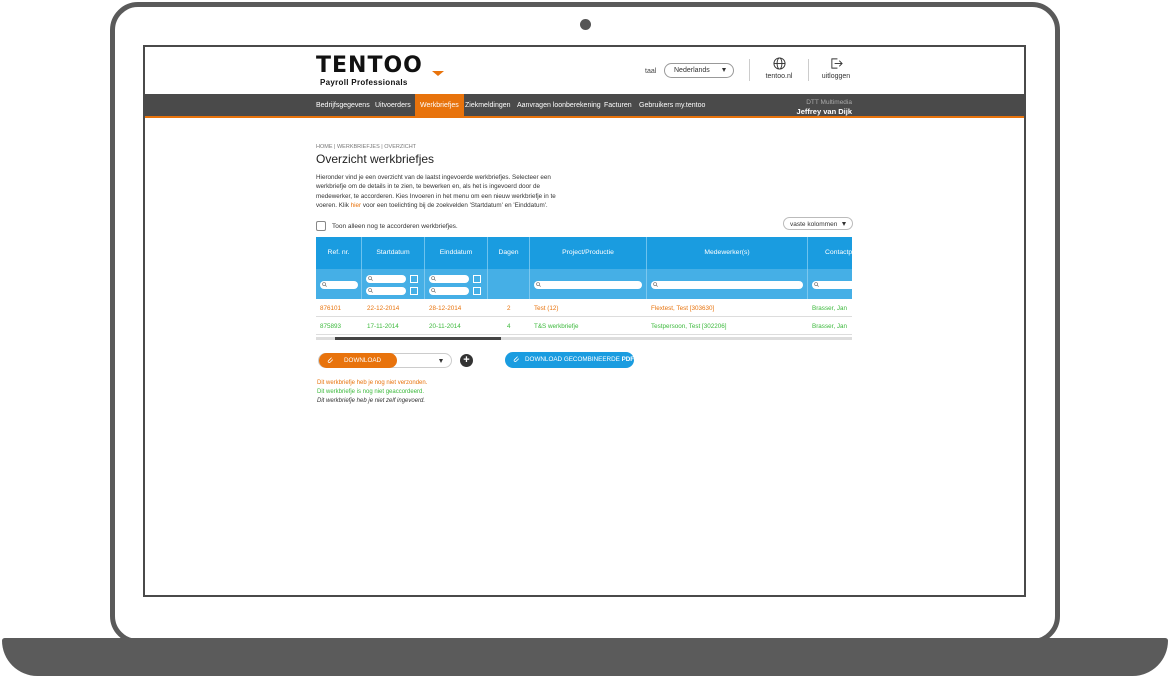 This screenshot has height=678, width=1170. I want to click on language-select: Nederlands, so click(699, 70).